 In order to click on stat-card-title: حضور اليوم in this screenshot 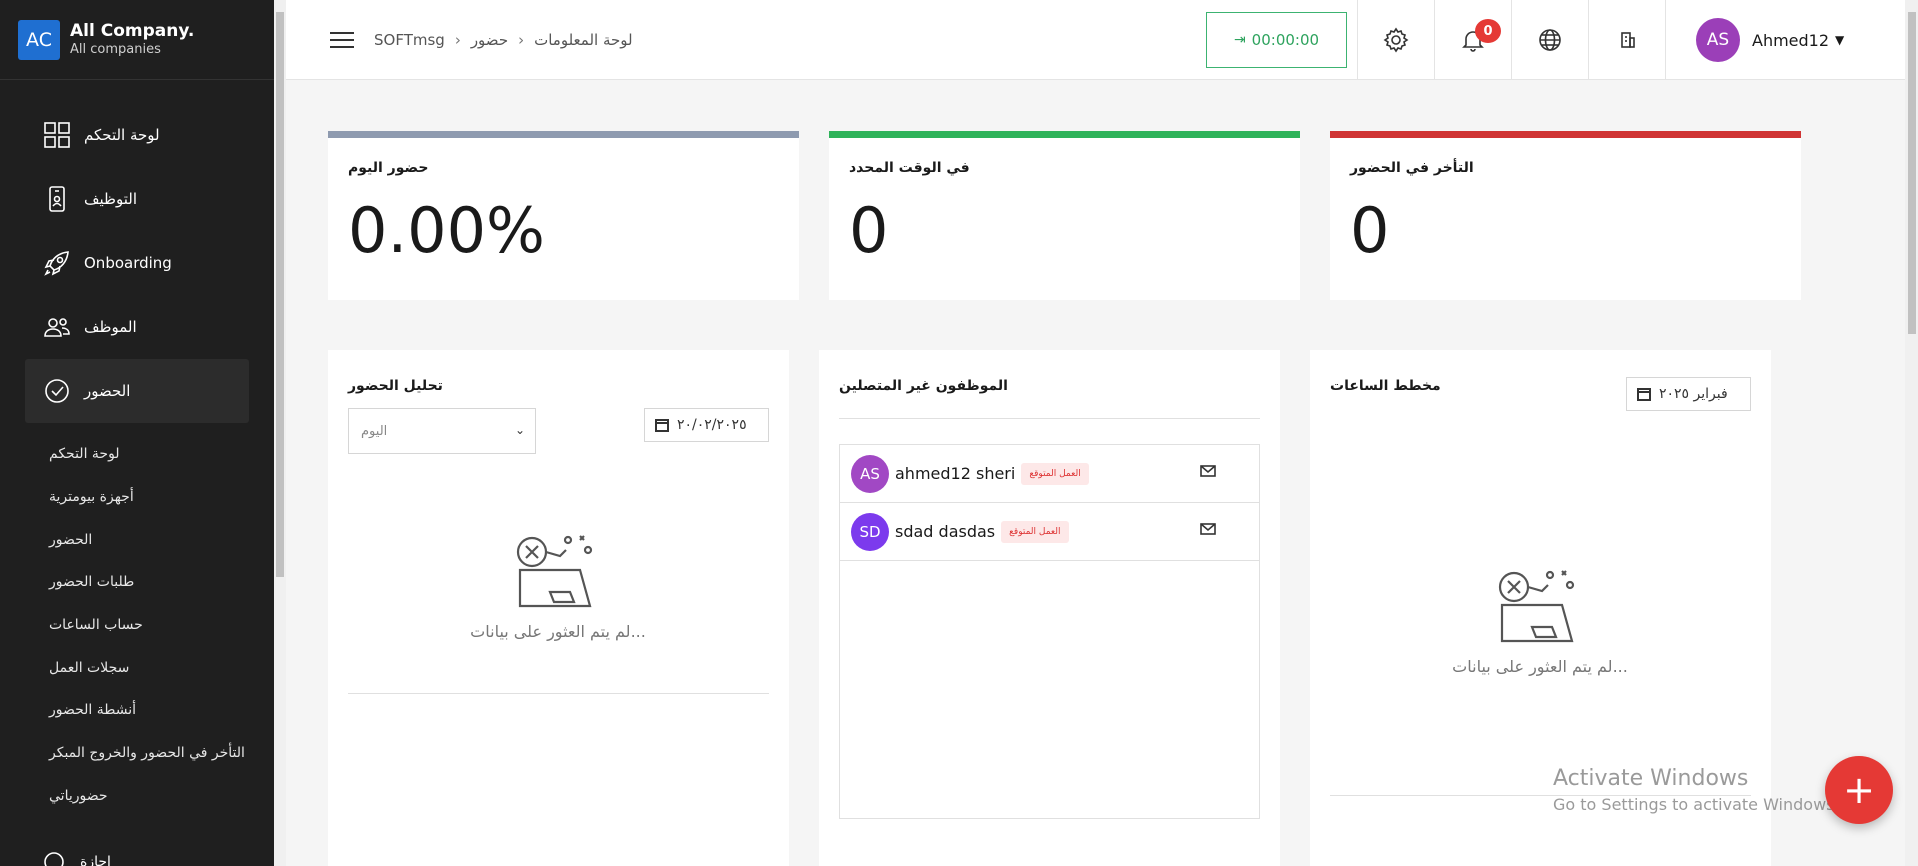, I will do `click(388, 168)`.